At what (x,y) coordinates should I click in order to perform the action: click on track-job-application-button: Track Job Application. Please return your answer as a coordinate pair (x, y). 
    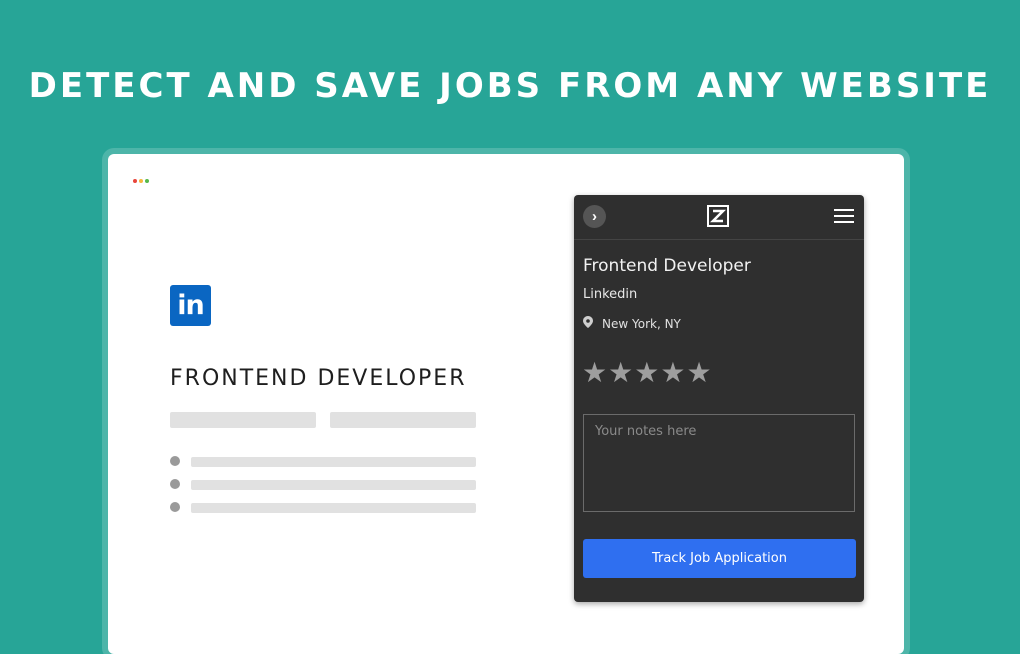
    Looking at the image, I should click on (719, 558).